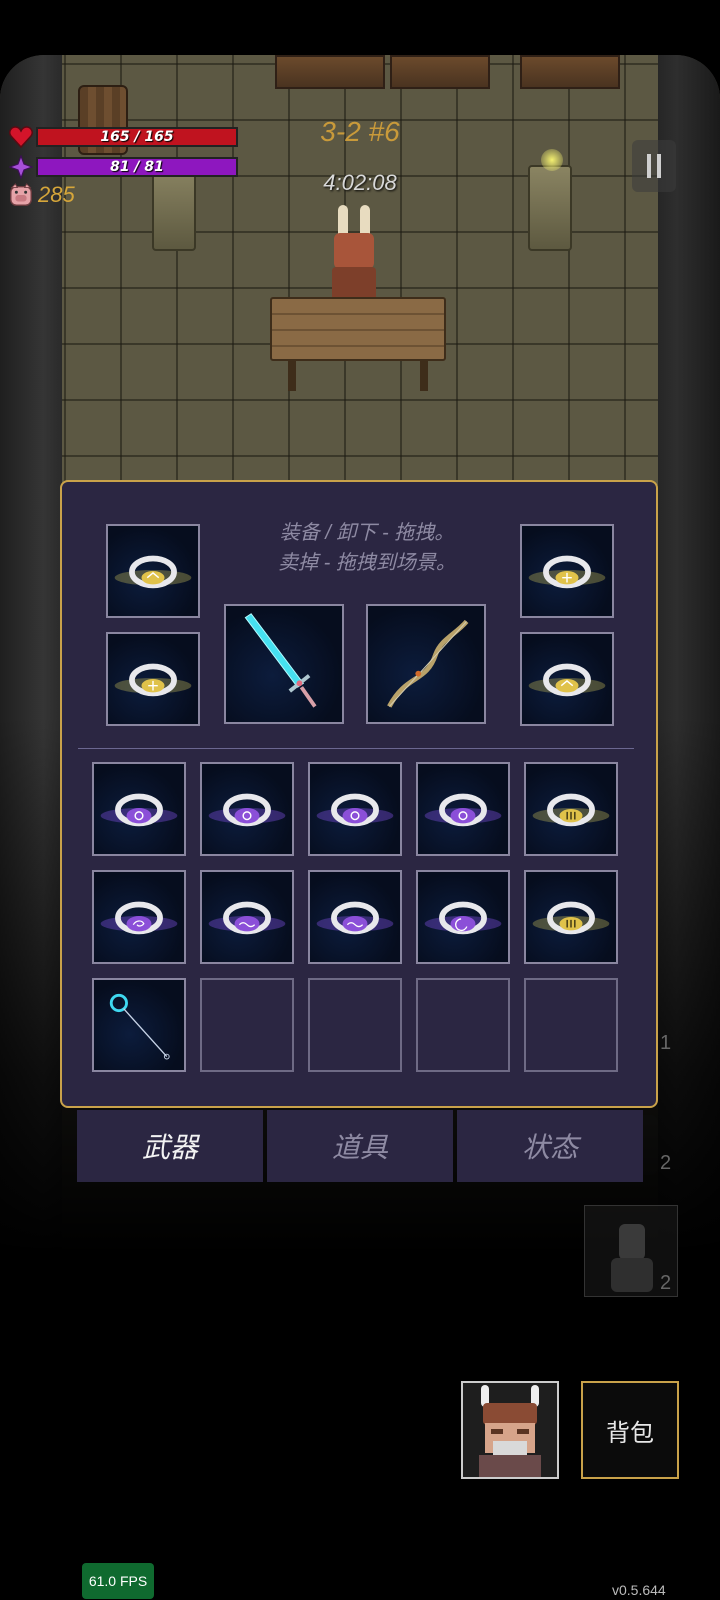  What do you see at coordinates (118, 1581) in the screenshot?
I see `fps-counter: 61.0 FPS` at bounding box center [118, 1581].